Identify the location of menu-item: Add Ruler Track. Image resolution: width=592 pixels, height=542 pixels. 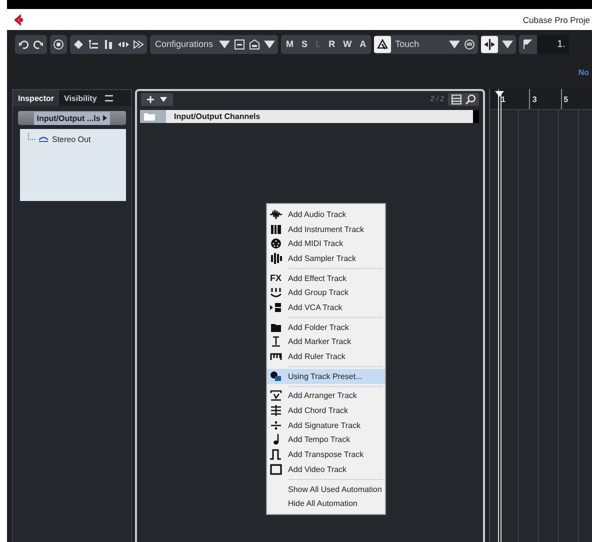
(326, 356).